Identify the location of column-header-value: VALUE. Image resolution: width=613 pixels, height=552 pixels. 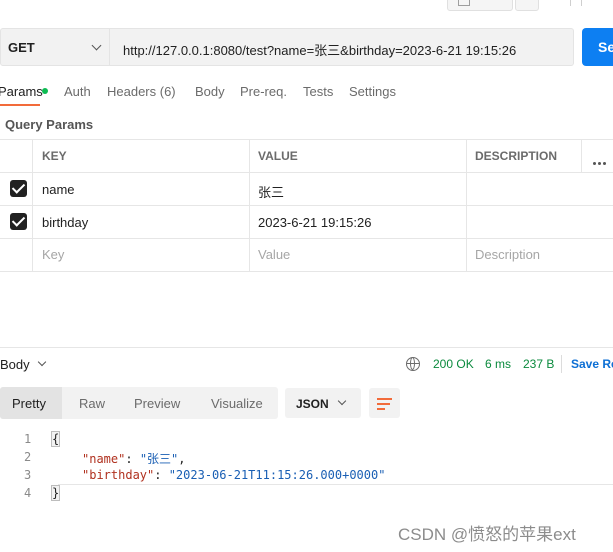
(278, 156).